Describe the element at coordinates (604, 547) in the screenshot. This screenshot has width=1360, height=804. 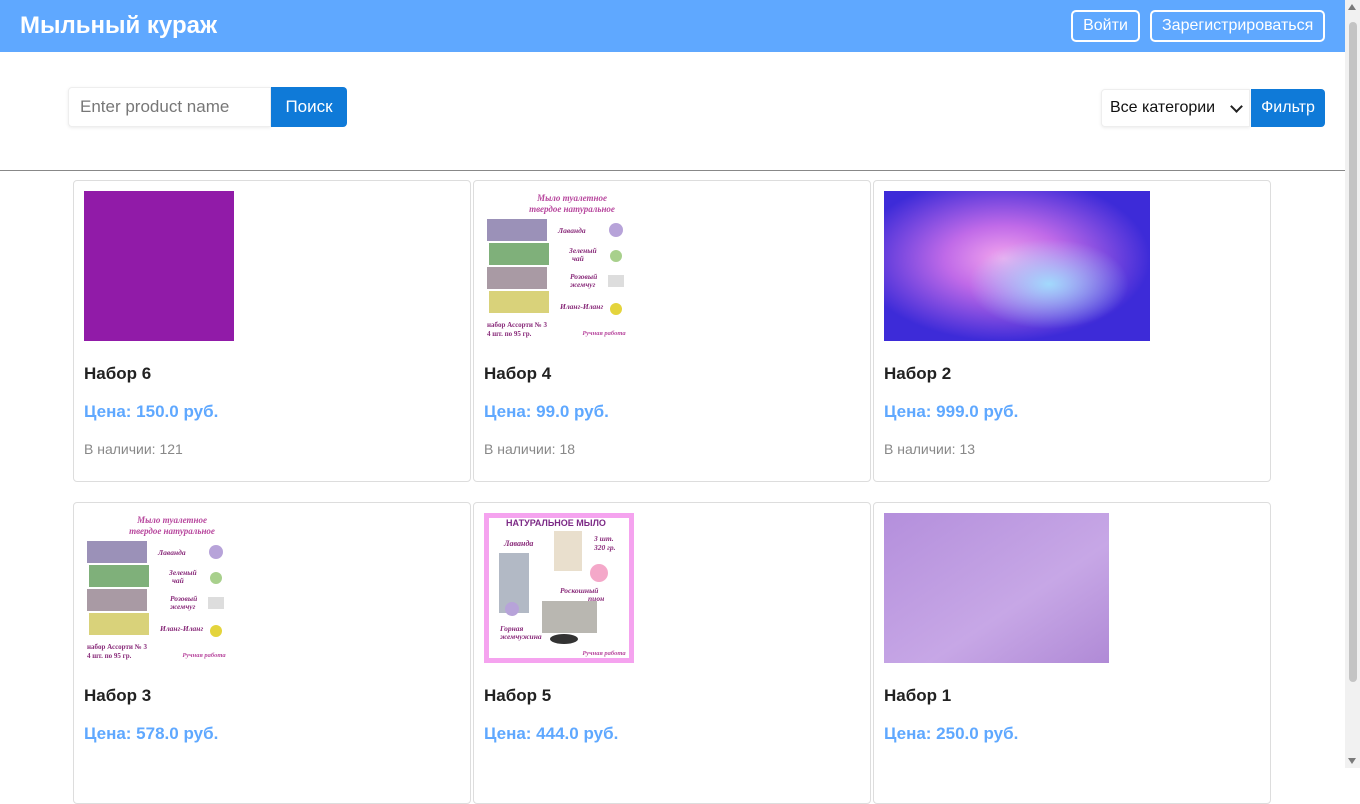
I see `svg-text: 320 гр.` at that location.